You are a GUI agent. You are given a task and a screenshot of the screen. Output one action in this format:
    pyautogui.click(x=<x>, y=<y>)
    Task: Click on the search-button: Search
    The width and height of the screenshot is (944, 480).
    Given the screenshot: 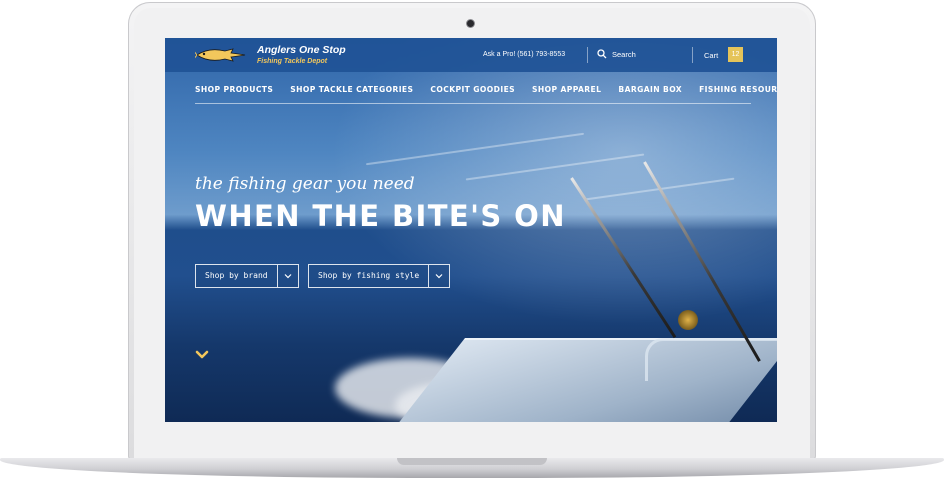 What is the action you would take?
    pyautogui.click(x=616, y=54)
    